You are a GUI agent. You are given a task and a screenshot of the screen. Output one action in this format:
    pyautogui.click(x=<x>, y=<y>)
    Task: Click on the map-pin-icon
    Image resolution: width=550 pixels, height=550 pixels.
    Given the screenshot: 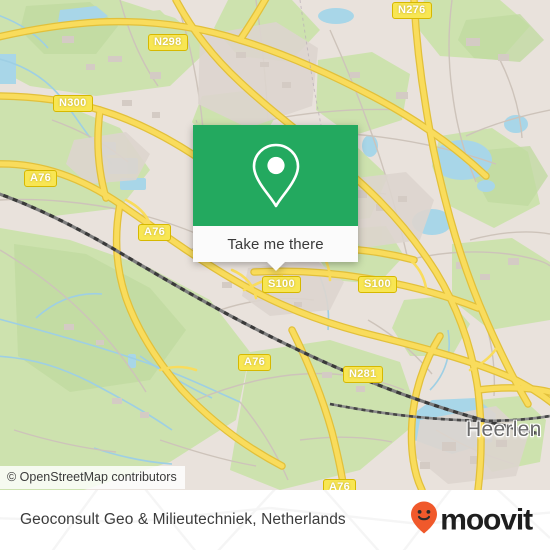 What is the action you would take?
    pyautogui.click(x=276, y=176)
    